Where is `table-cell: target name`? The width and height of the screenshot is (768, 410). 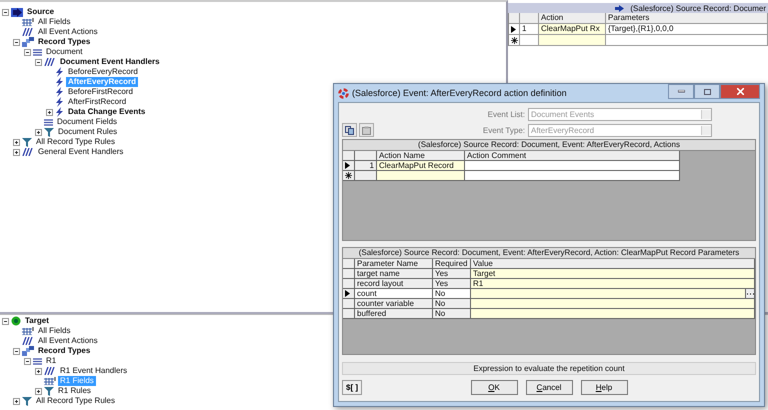 table-cell: target name is located at coordinates (394, 274).